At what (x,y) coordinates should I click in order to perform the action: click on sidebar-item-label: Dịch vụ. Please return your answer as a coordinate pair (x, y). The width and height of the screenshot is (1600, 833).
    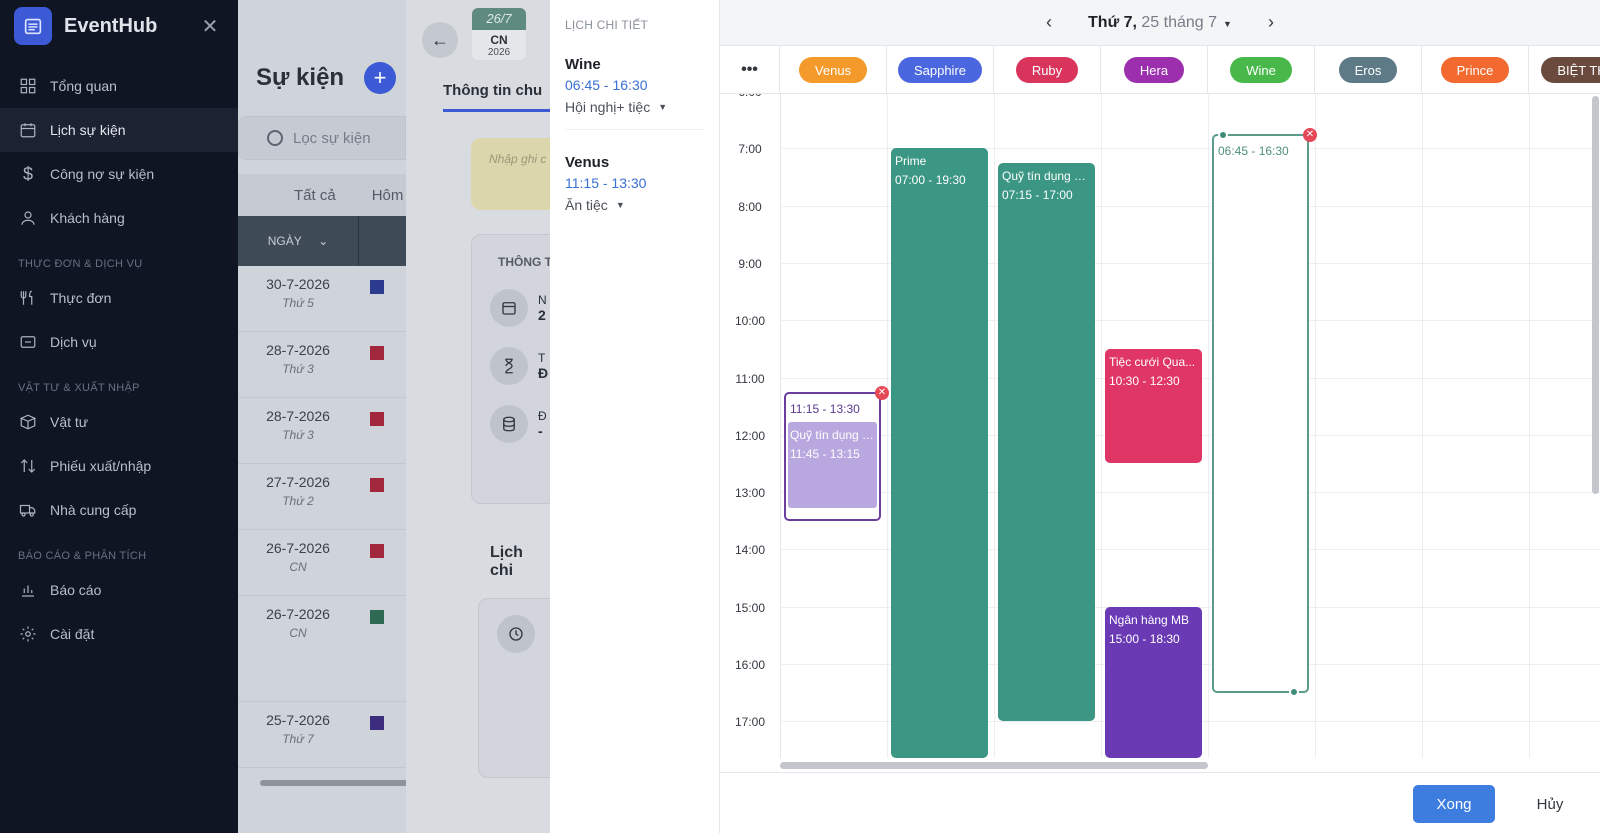
    Looking at the image, I should click on (73, 342).